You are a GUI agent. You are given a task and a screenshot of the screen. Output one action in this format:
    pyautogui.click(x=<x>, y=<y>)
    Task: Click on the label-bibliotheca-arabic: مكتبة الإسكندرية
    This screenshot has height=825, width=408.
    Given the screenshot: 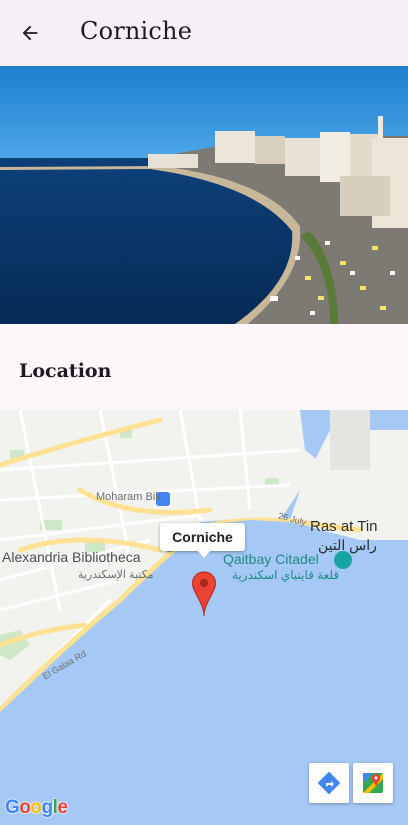 What is the action you would take?
    pyautogui.click(x=116, y=575)
    